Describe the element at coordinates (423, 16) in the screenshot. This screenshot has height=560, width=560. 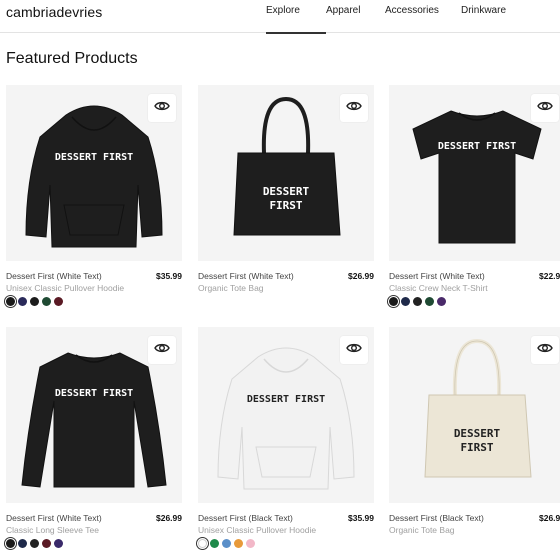
I see `nav-accessories: Accessories` at that location.